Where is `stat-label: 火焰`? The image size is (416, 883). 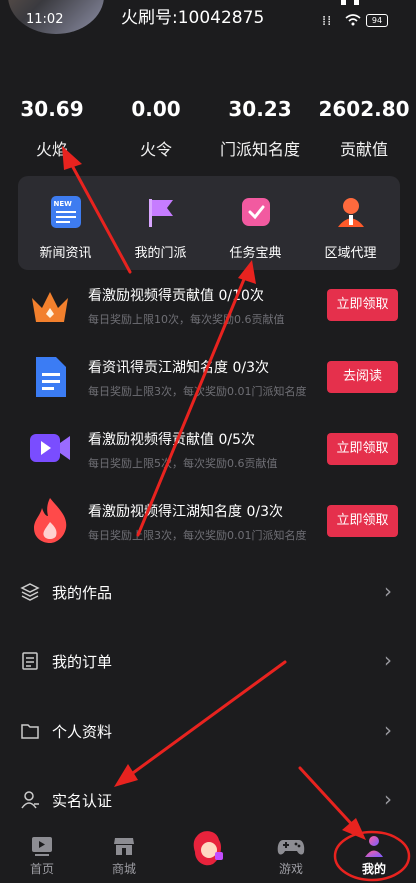 stat-label: 火焰 is located at coordinates (51, 149).